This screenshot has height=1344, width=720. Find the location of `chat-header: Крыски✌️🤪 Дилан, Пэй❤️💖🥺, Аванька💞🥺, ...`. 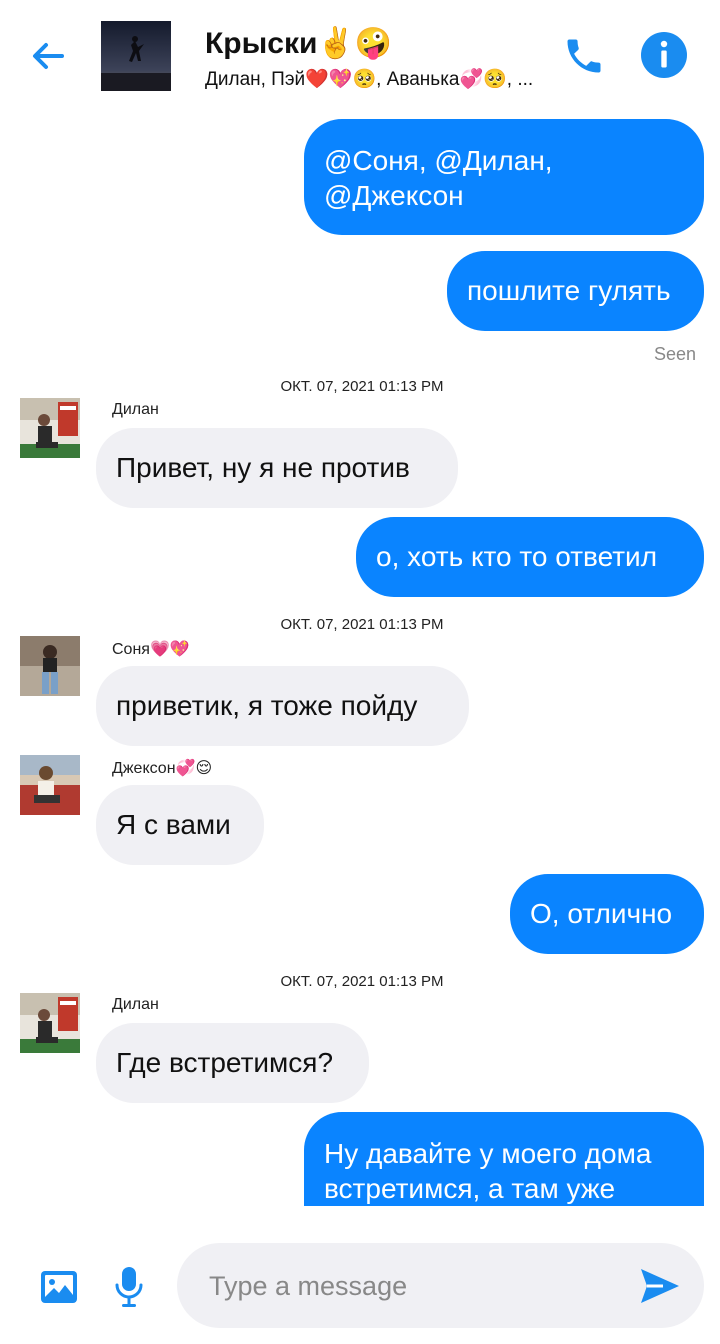

chat-header: Крыски✌️🤪 Дилан, Пэй❤️💖🥺, Аванька💞🥺, ... is located at coordinates (360, 56).